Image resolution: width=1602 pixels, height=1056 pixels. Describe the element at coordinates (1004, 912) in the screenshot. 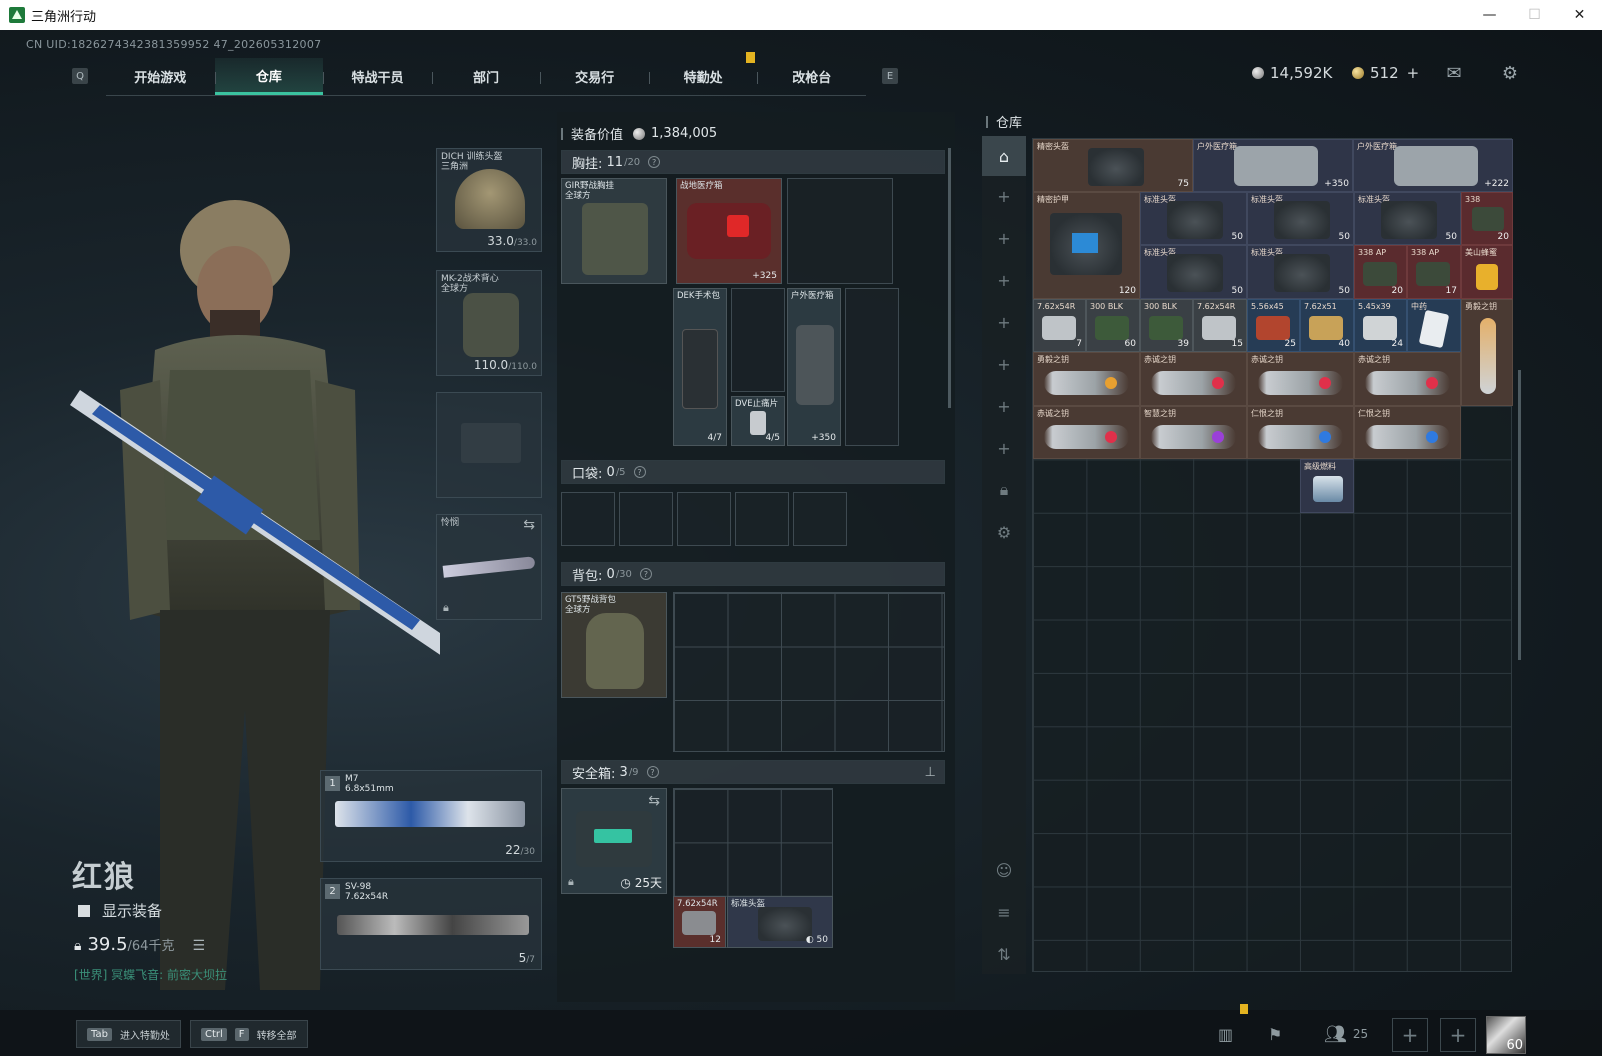

I see `layers-icon: ≡` at that location.